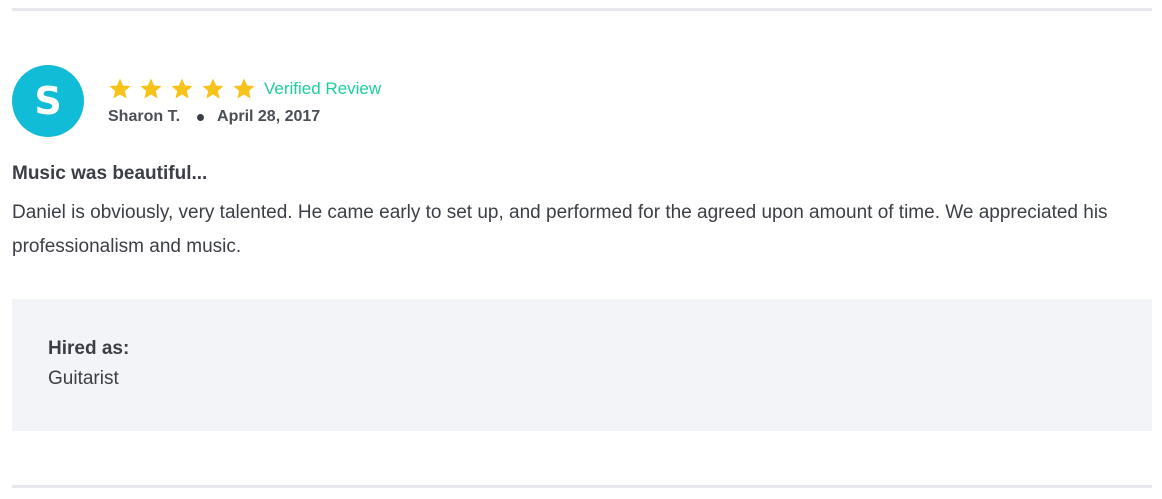 The image size is (1162, 499). What do you see at coordinates (48, 100) in the screenshot?
I see `avatar: S` at bounding box center [48, 100].